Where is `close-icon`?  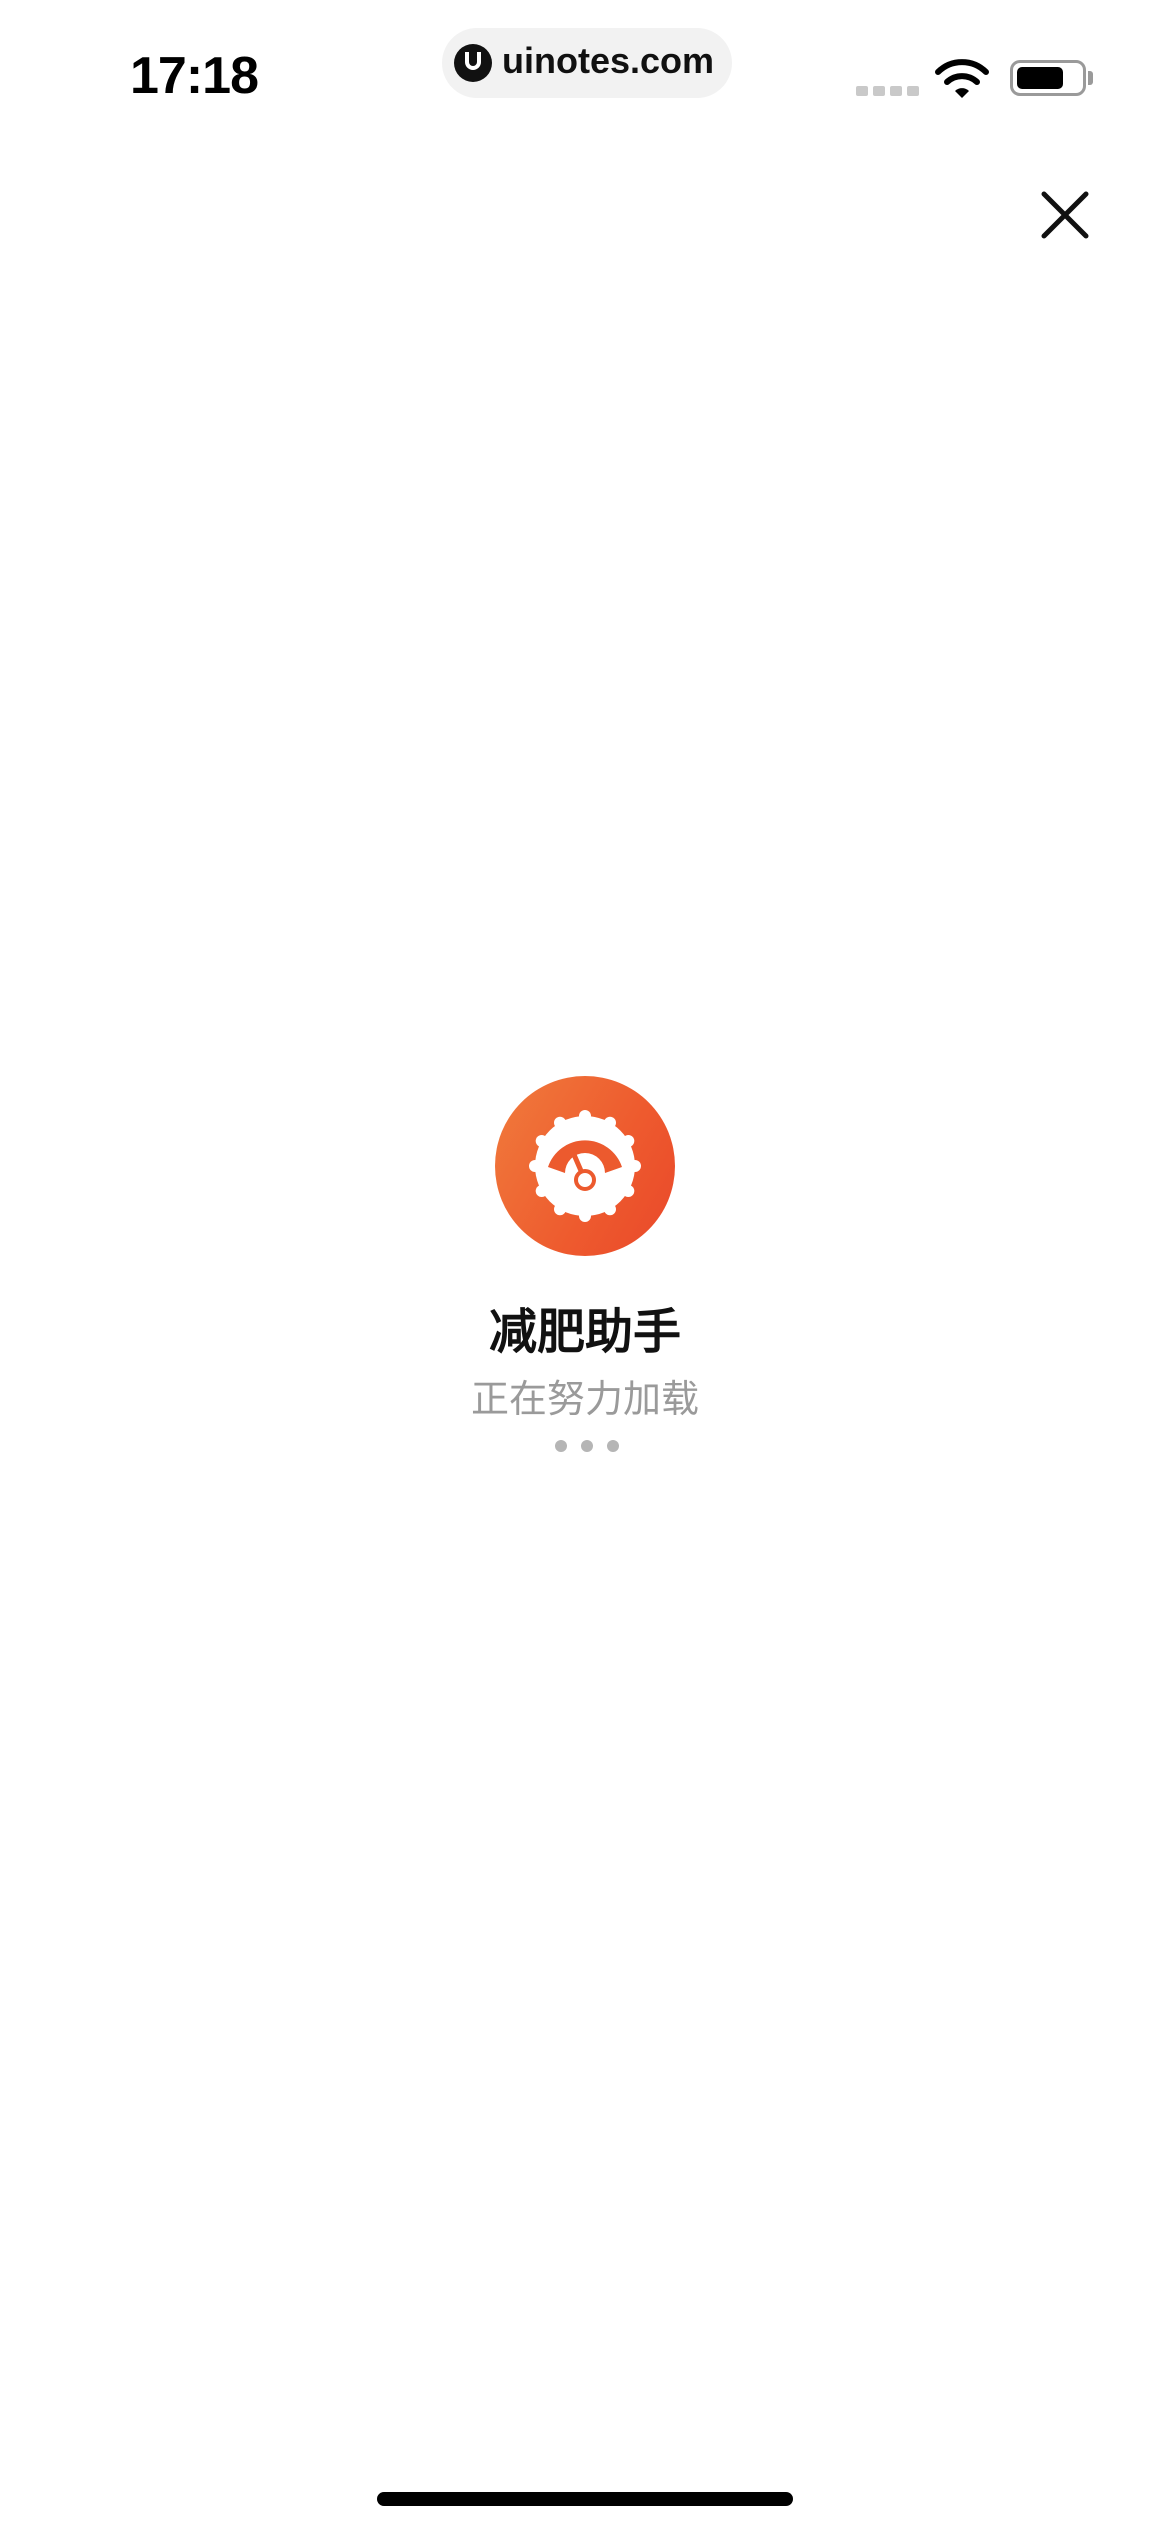
close-icon is located at coordinates (1065, 215).